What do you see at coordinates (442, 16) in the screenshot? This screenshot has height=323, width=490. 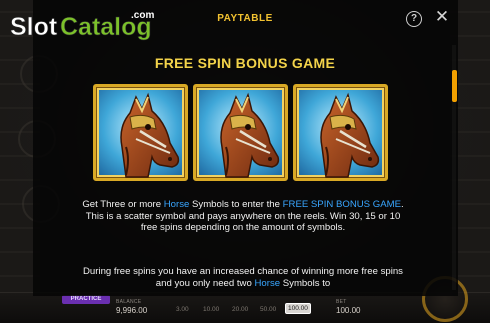 I see `close-icon: ✕` at bounding box center [442, 16].